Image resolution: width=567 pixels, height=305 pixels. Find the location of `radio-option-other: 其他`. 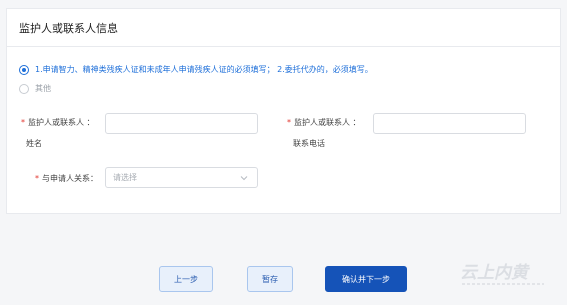

radio-option-other: 其他 is located at coordinates (35, 88).